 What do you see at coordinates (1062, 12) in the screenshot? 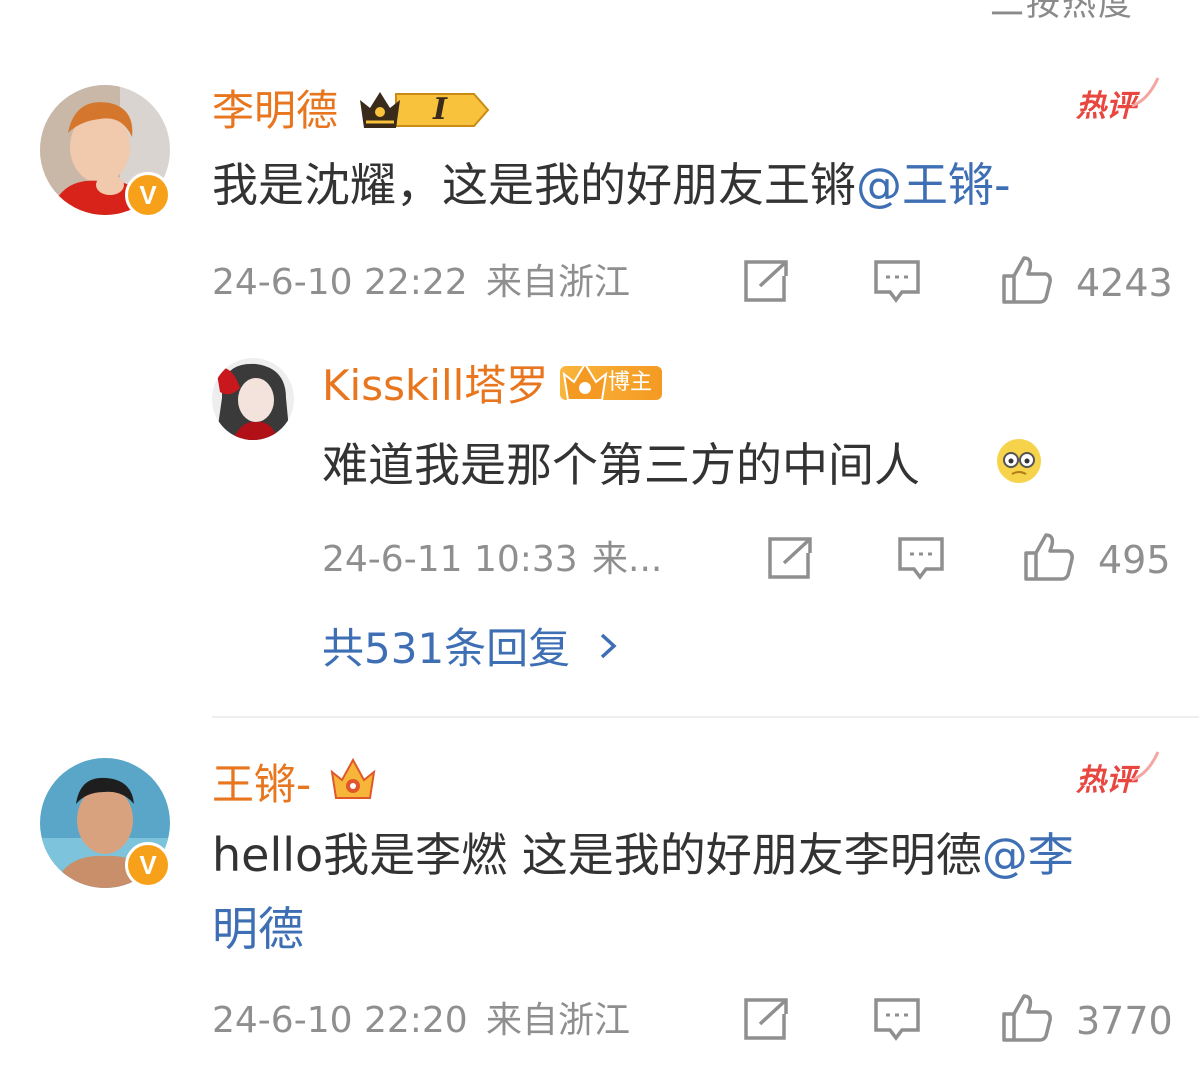
I see `sort-label-partial: 二按热度` at bounding box center [1062, 12].